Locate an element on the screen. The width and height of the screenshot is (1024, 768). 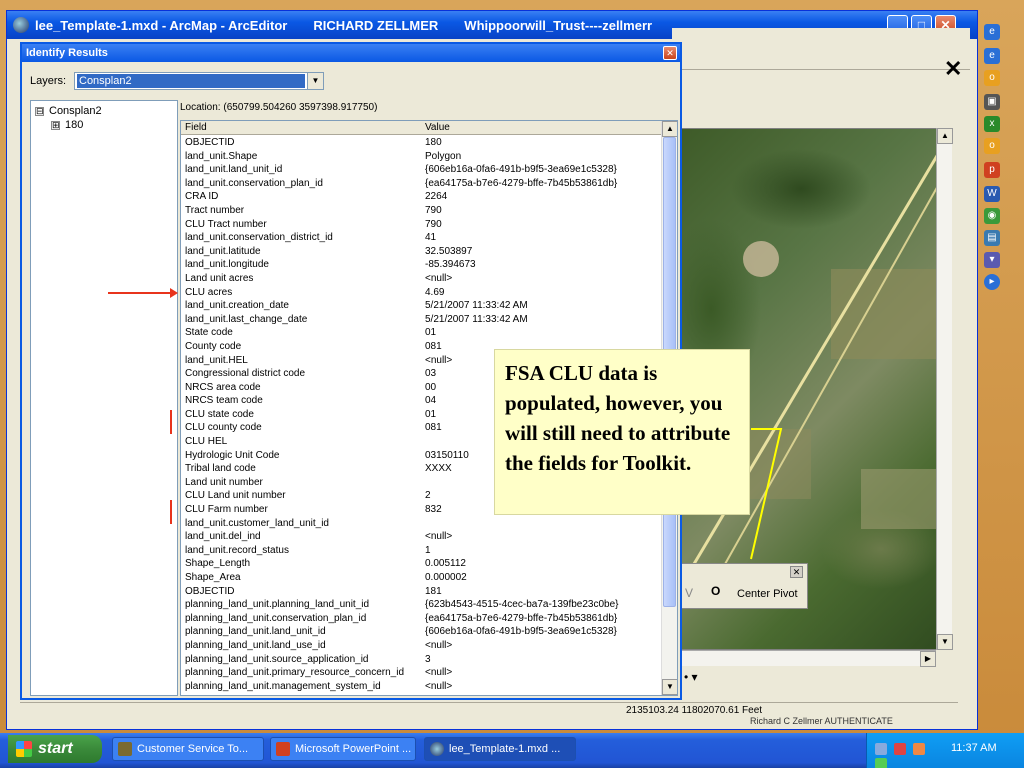
value-cell: XXXX is located at coordinates (438, 469).